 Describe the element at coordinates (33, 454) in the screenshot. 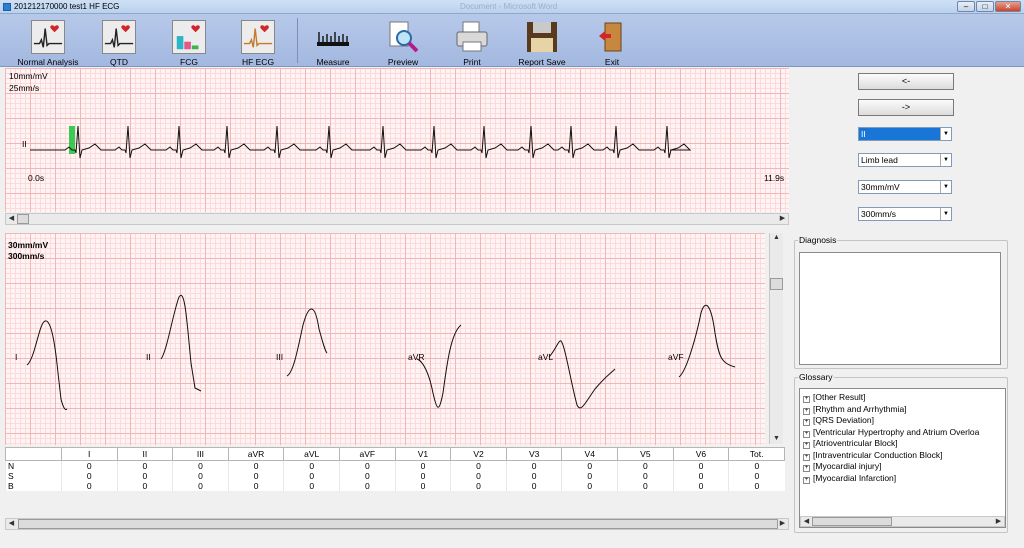

I see `table-header-cell` at that location.